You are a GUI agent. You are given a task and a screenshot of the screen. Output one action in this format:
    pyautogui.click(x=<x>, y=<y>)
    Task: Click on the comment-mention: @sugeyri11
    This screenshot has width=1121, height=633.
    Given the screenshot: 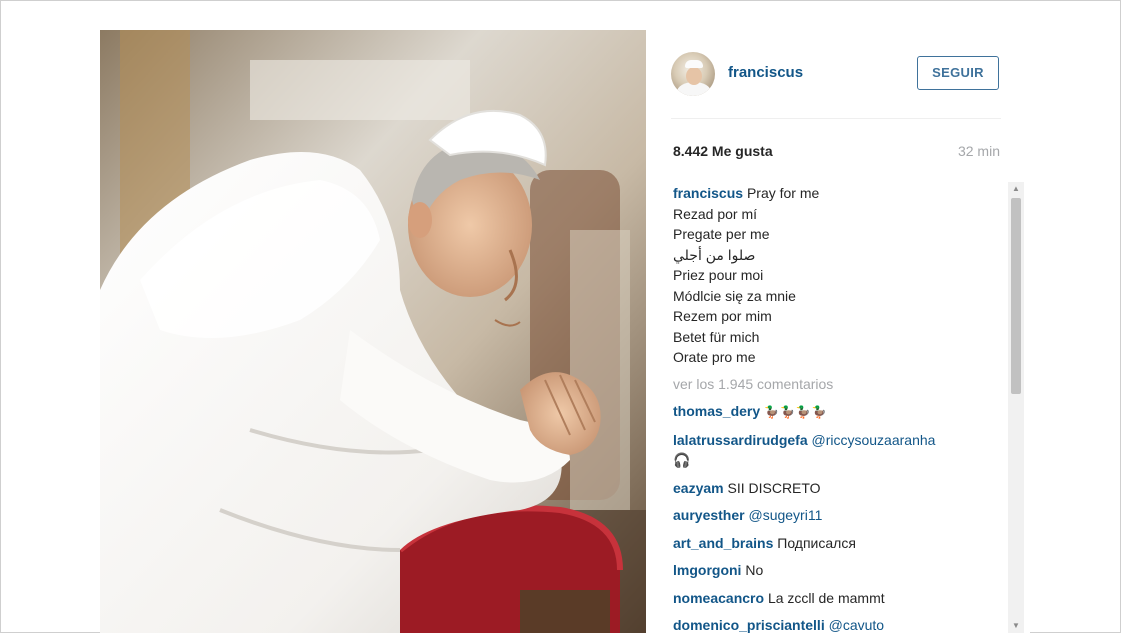 What is the action you would take?
    pyautogui.click(x=785, y=515)
    